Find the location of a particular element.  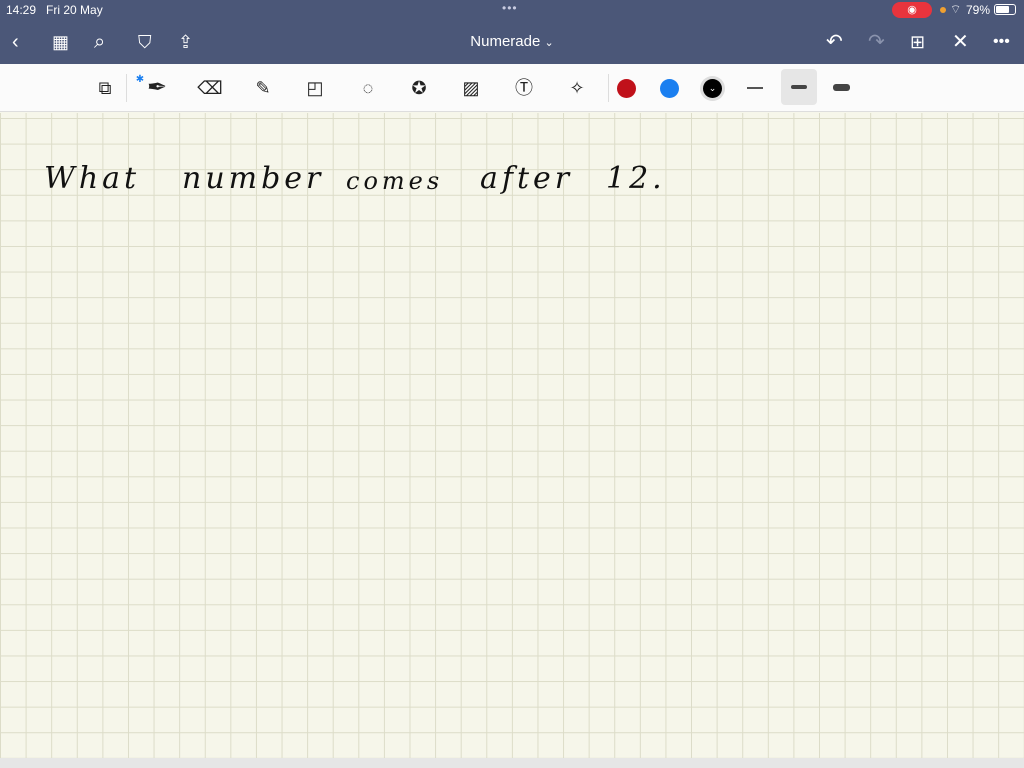

battery-icon is located at coordinates (1005, 9).